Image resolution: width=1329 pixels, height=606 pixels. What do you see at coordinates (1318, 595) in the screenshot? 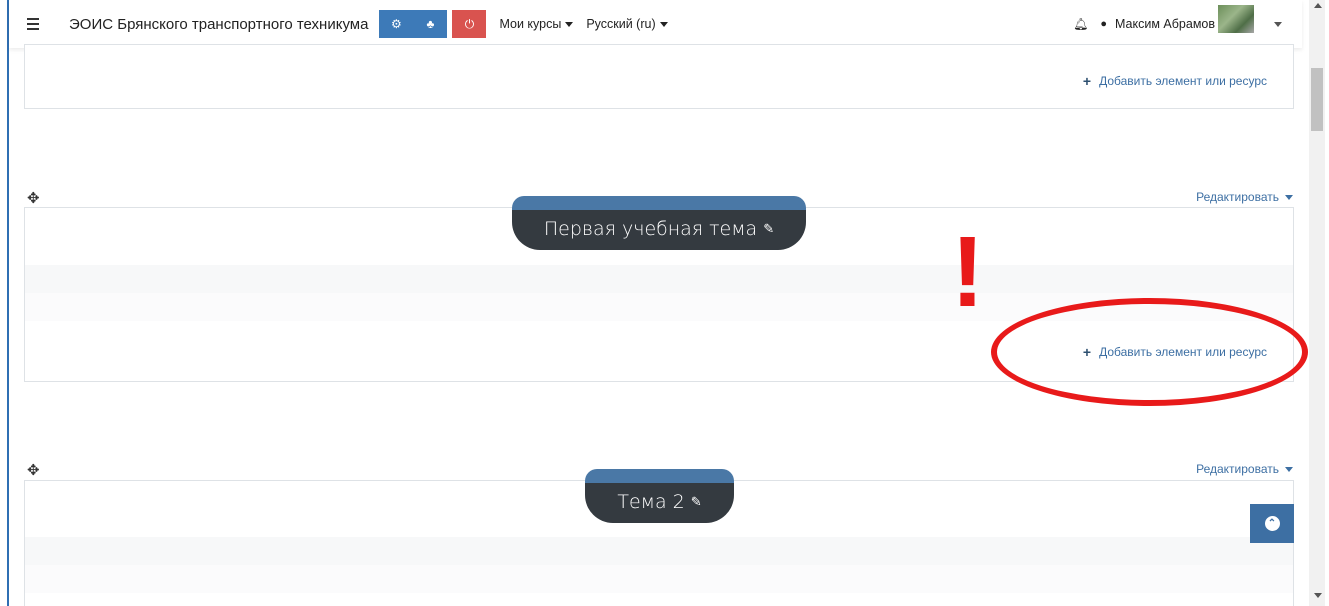
I see `scroll-down-icon` at bounding box center [1318, 595].